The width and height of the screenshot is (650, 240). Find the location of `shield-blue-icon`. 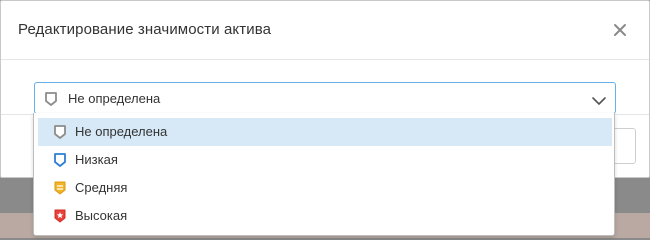

shield-blue-icon is located at coordinates (60, 162).